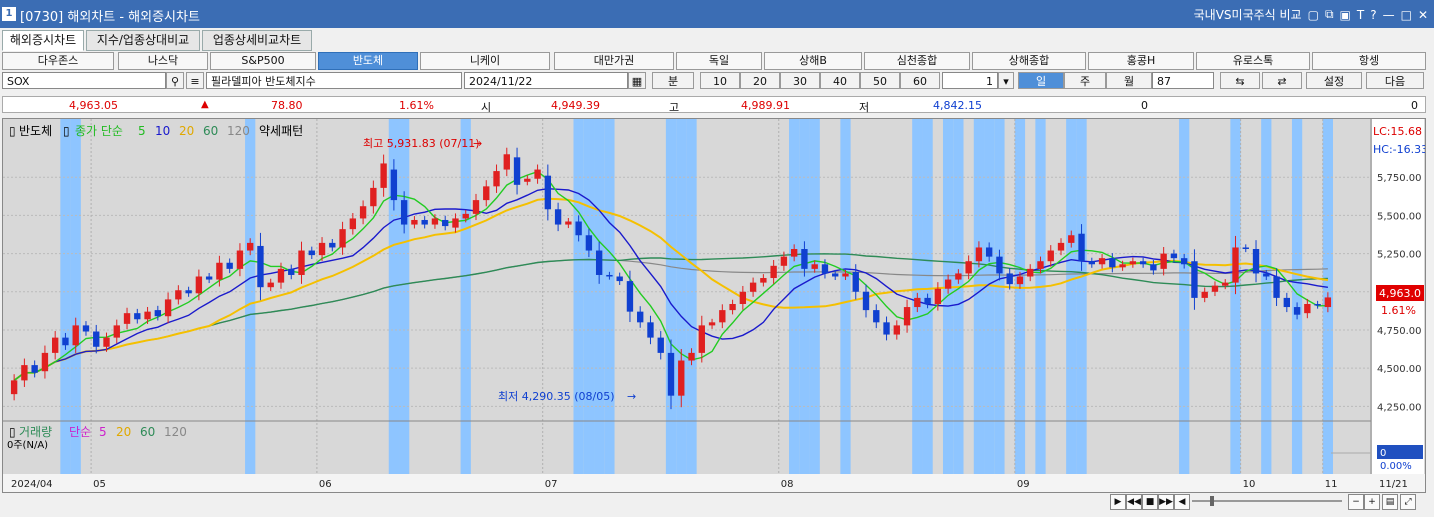  What do you see at coordinates (12, 432) in the screenshot?
I see `vol-checkbox-icon: ▯` at bounding box center [12, 432].